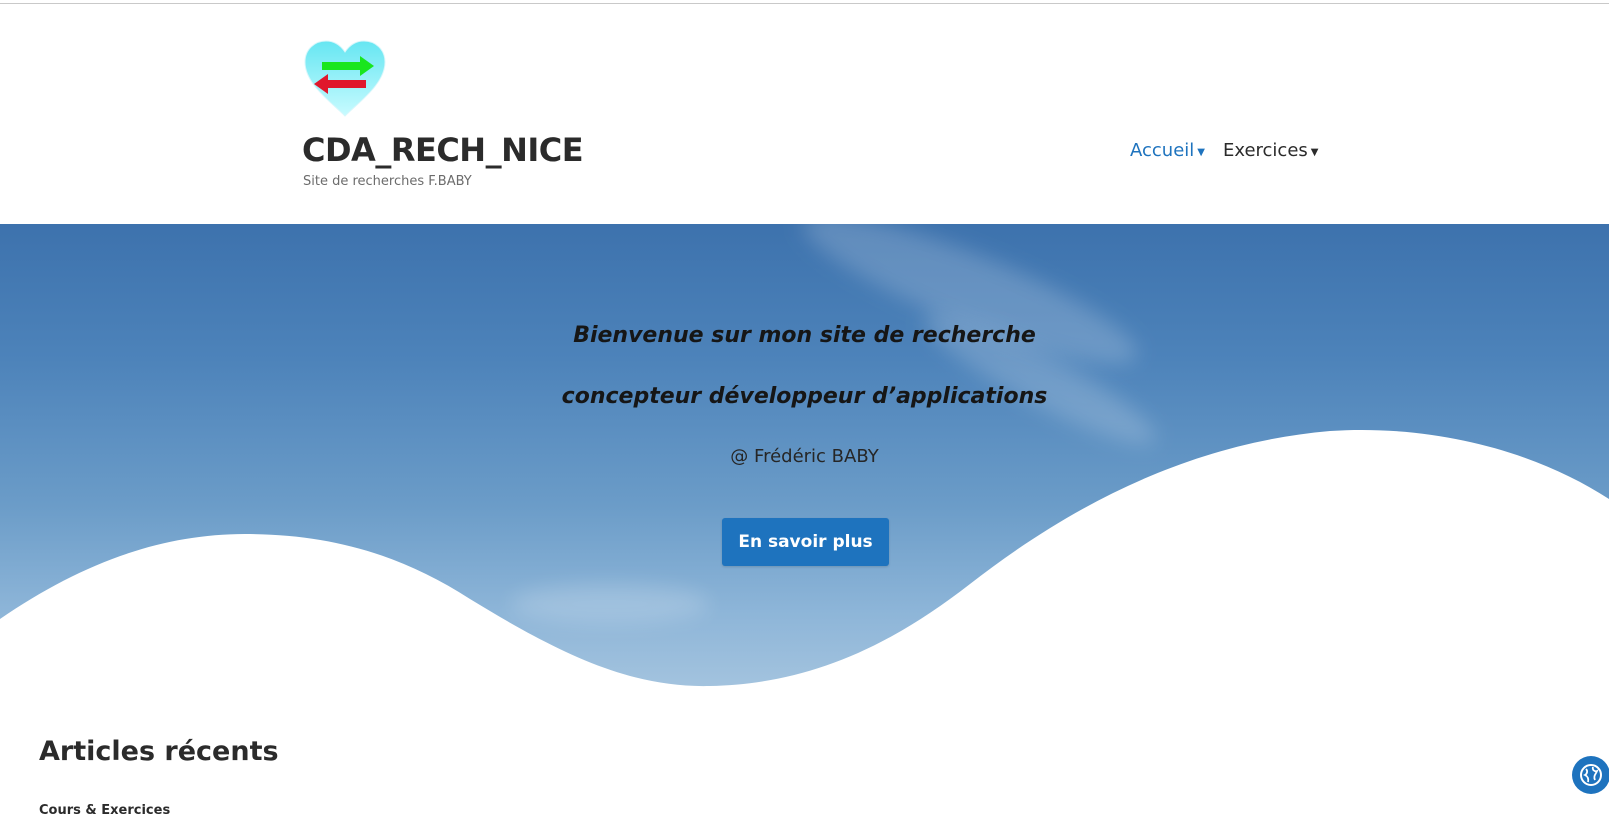 The image size is (1609, 830). Describe the element at coordinates (159, 751) in the screenshot. I see `recent-articles-heading: Articles récents` at that location.